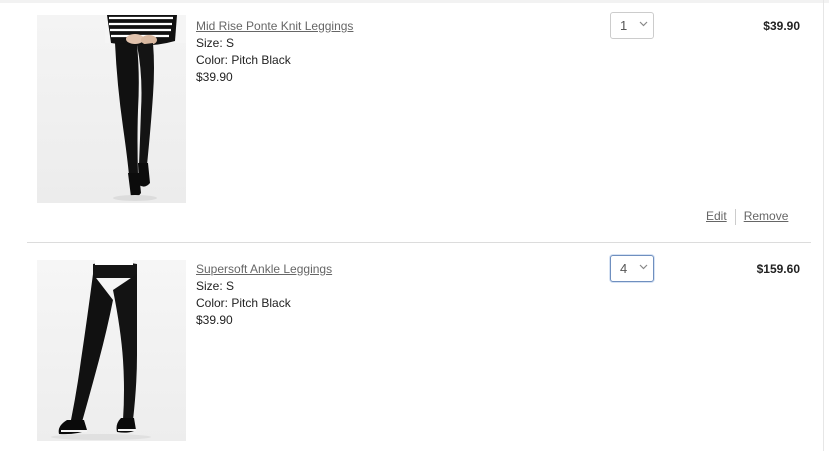 Image resolution: width=829 pixels, height=451 pixels. I want to click on quantity-select: 1, so click(632, 25).